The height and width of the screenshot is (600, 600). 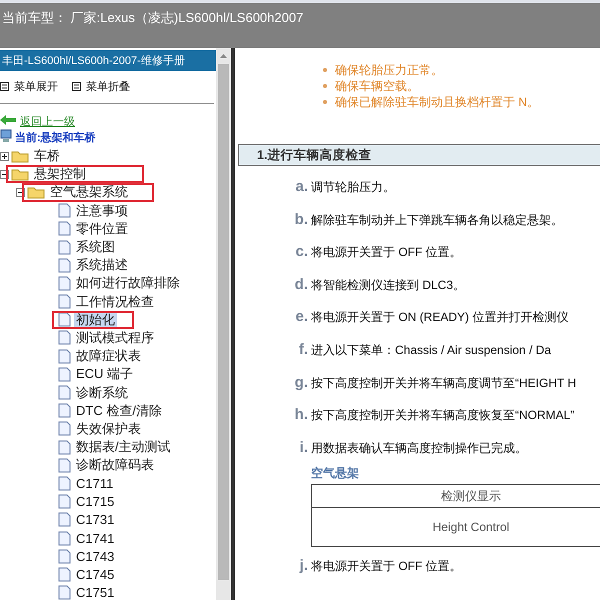 What do you see at coordinates (95, 574) in the screenshot?
I see `tree-item: C1745` at bounding box center [95, 574].